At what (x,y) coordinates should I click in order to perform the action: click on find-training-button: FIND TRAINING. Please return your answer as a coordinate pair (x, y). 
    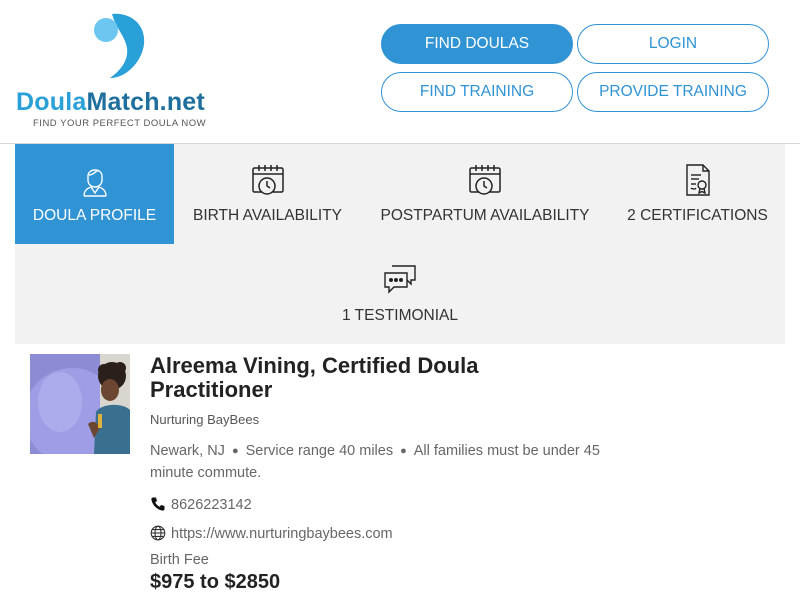
    Looking at the image, I should click on (477, 92).